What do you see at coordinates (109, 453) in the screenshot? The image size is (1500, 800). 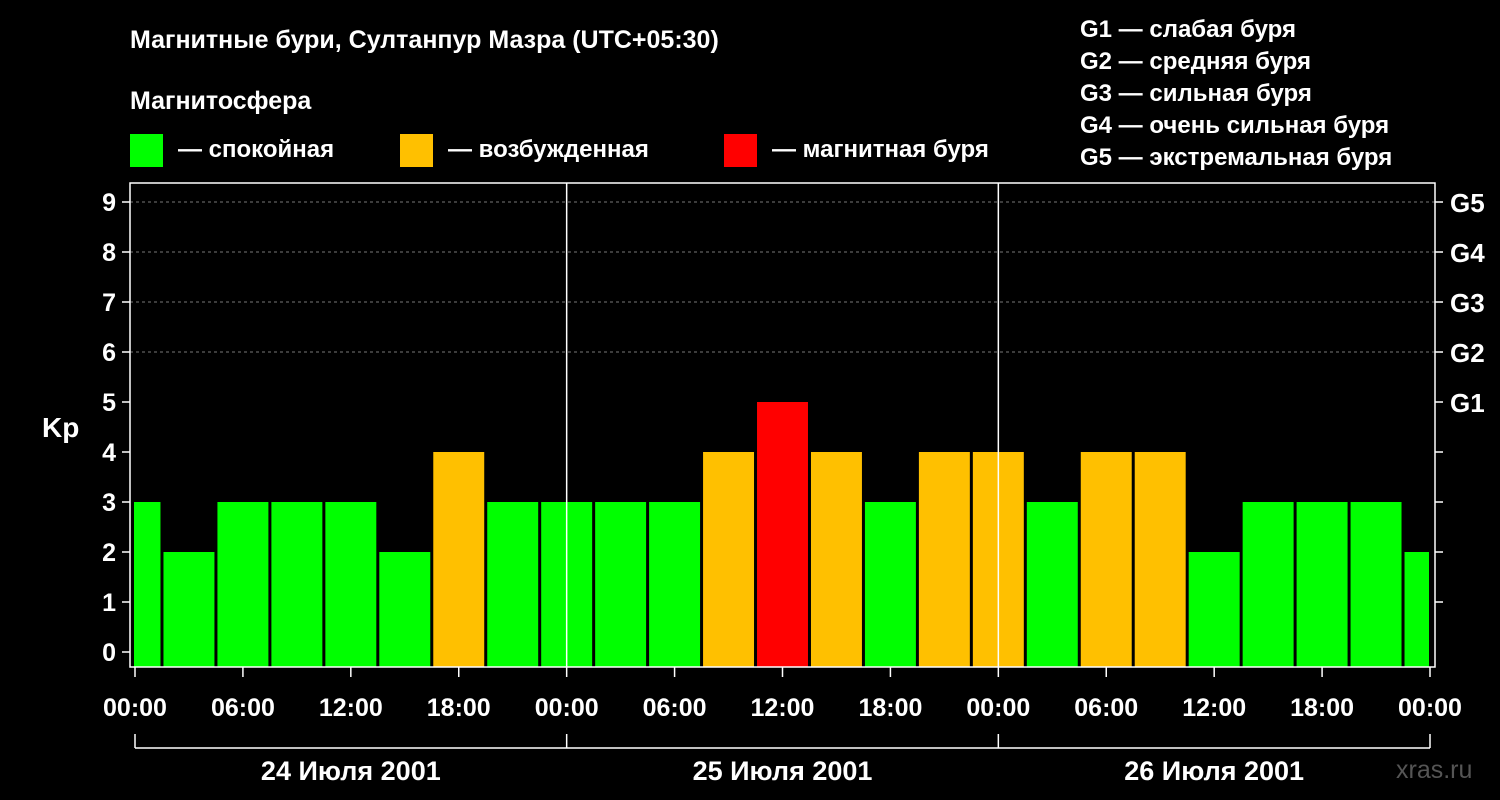 I see `y-tick-label: 4` at bounding box center [109, 453].